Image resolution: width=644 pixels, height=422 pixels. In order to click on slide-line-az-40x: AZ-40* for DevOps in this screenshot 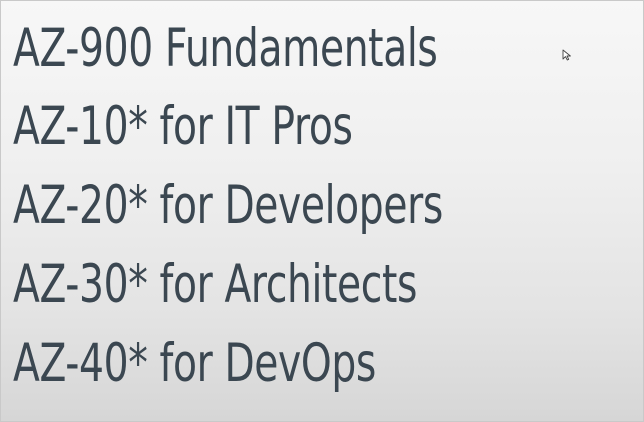, I will do `click(194, 363)`.